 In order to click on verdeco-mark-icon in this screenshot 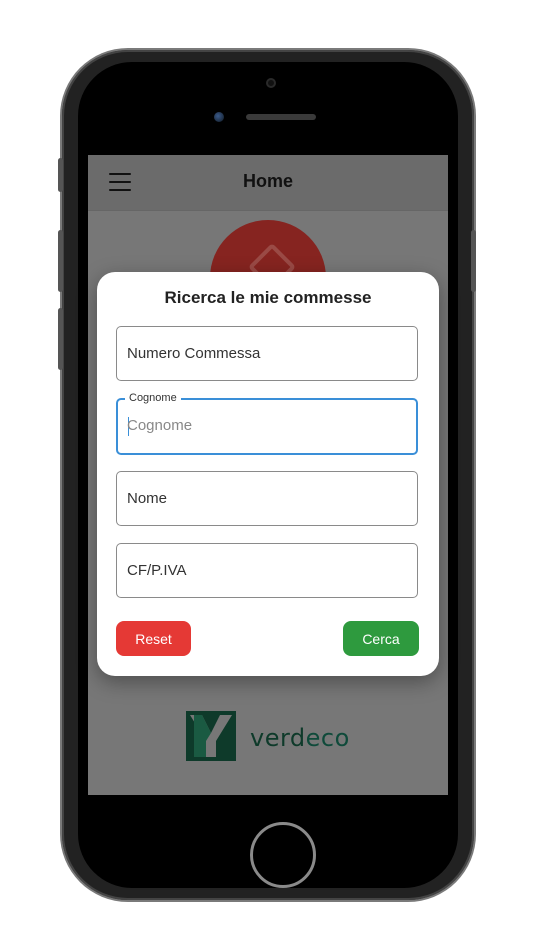, I will do `click(211, 736)`.